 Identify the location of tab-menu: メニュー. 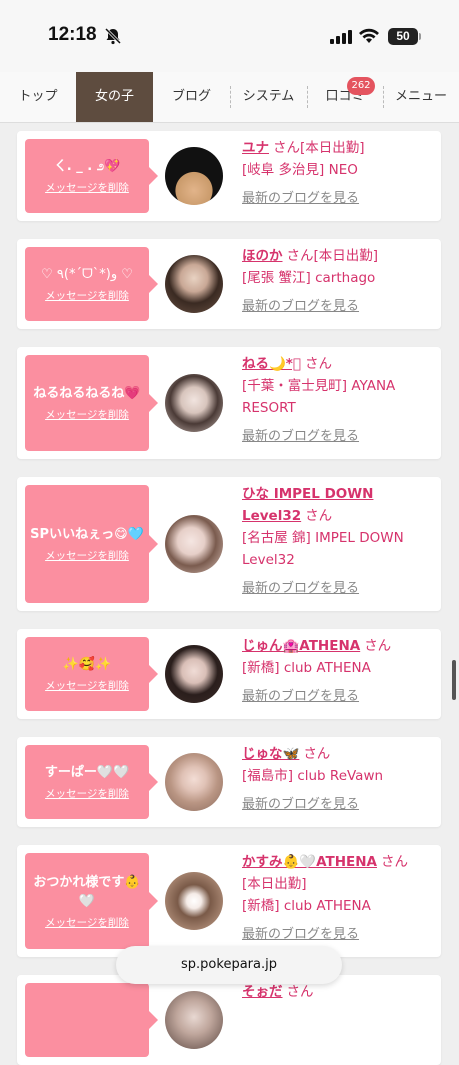
(421, 97).